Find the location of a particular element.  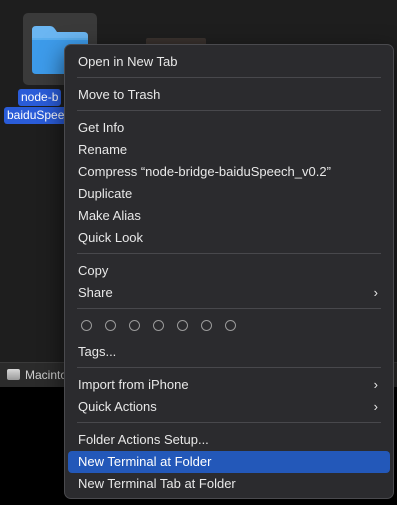

menu-item-import-from-iphone: Import from iPhone › is located at coordinates (229, 385).